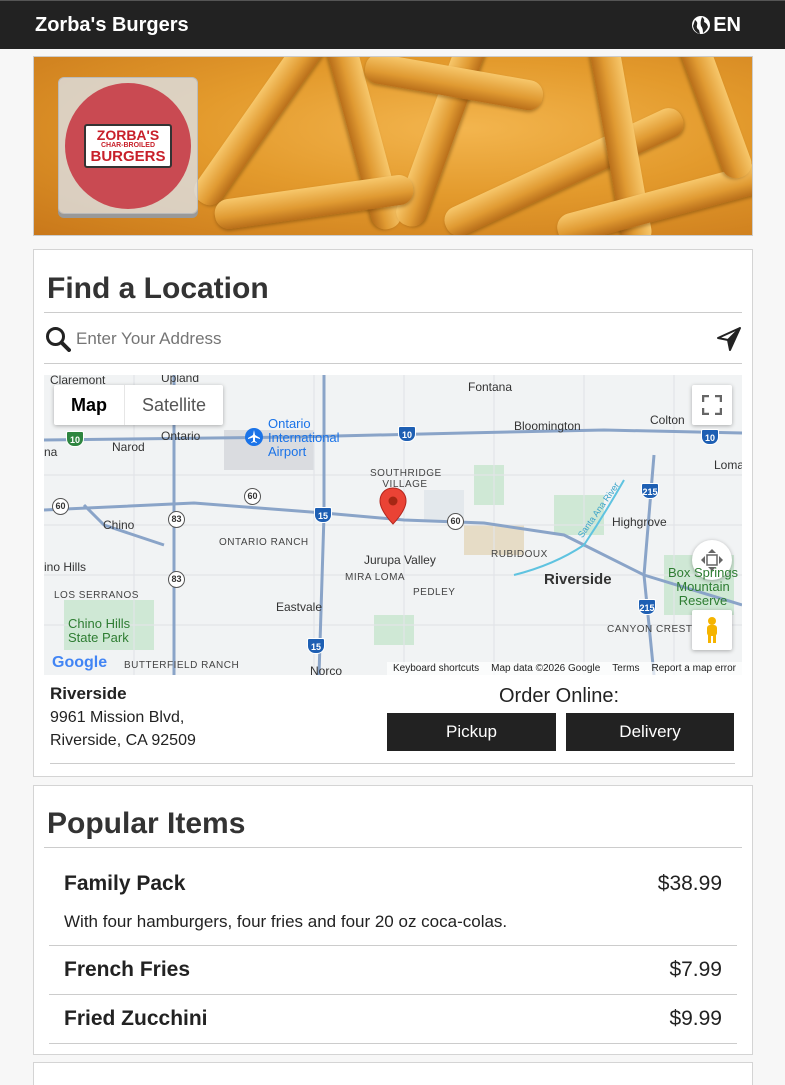 This screenshot has width=785, height=1085. What do you see at coordinates (406, 479) in the screenshot?
I see `map-neighborhood-label: SOUTHRIDGE VILLAGE` at bounding box center [406, 479].